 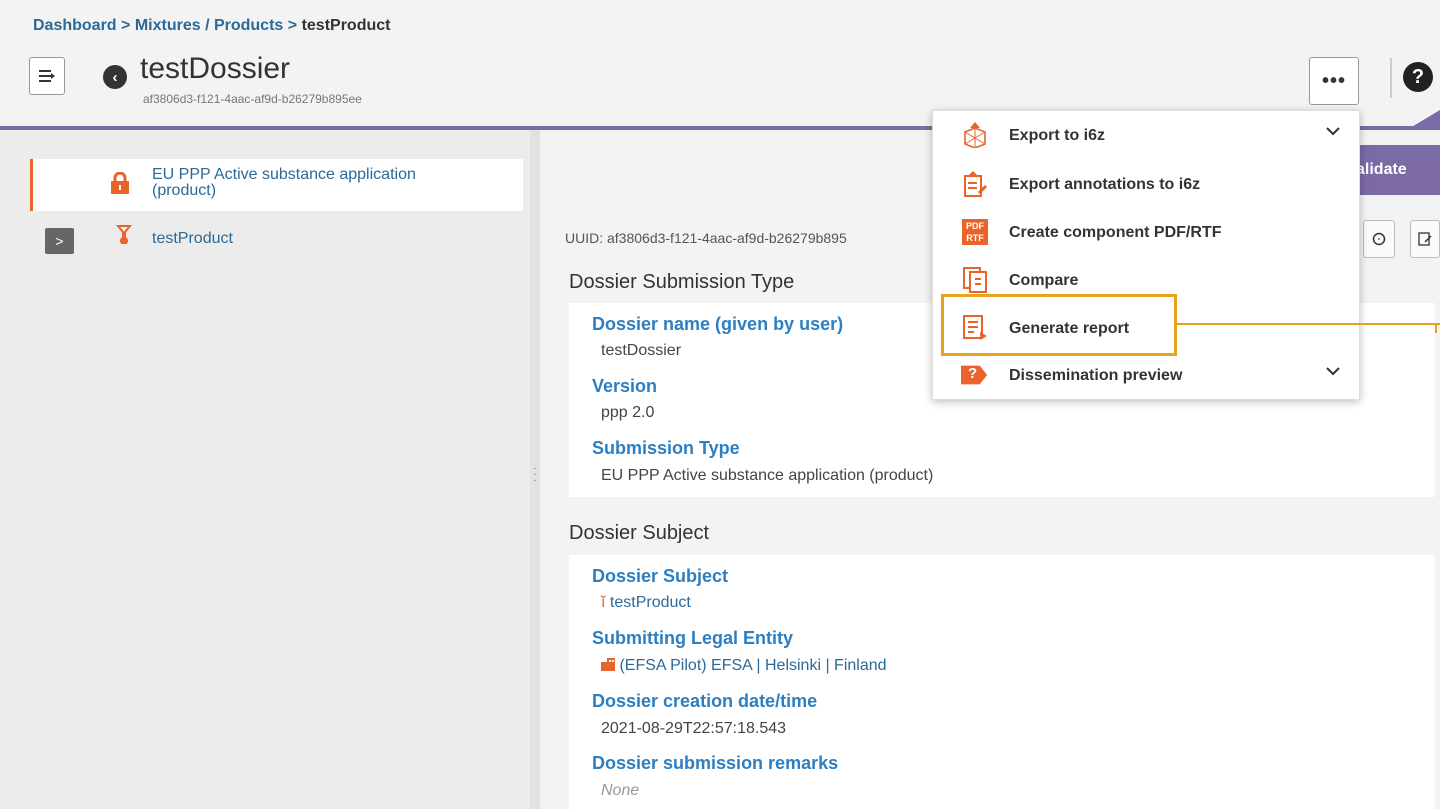 I want to click on help-icon: ?, so click(x=1418, y=77).